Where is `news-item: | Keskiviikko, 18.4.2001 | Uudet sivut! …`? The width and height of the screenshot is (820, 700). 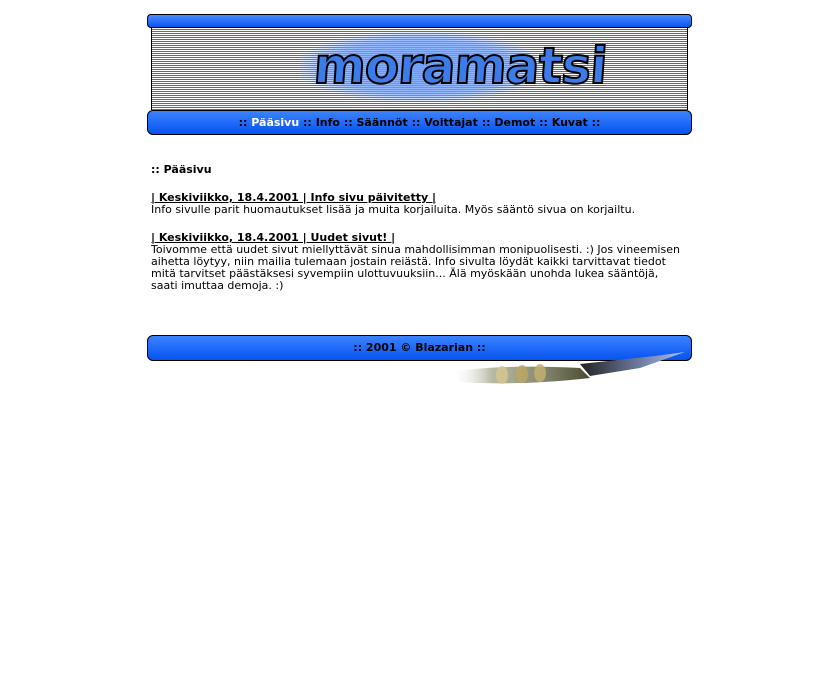
news-item: | Keskiviikko, 18.4.2001 | Uudet sivut! … is located at coordinates (416, 262).